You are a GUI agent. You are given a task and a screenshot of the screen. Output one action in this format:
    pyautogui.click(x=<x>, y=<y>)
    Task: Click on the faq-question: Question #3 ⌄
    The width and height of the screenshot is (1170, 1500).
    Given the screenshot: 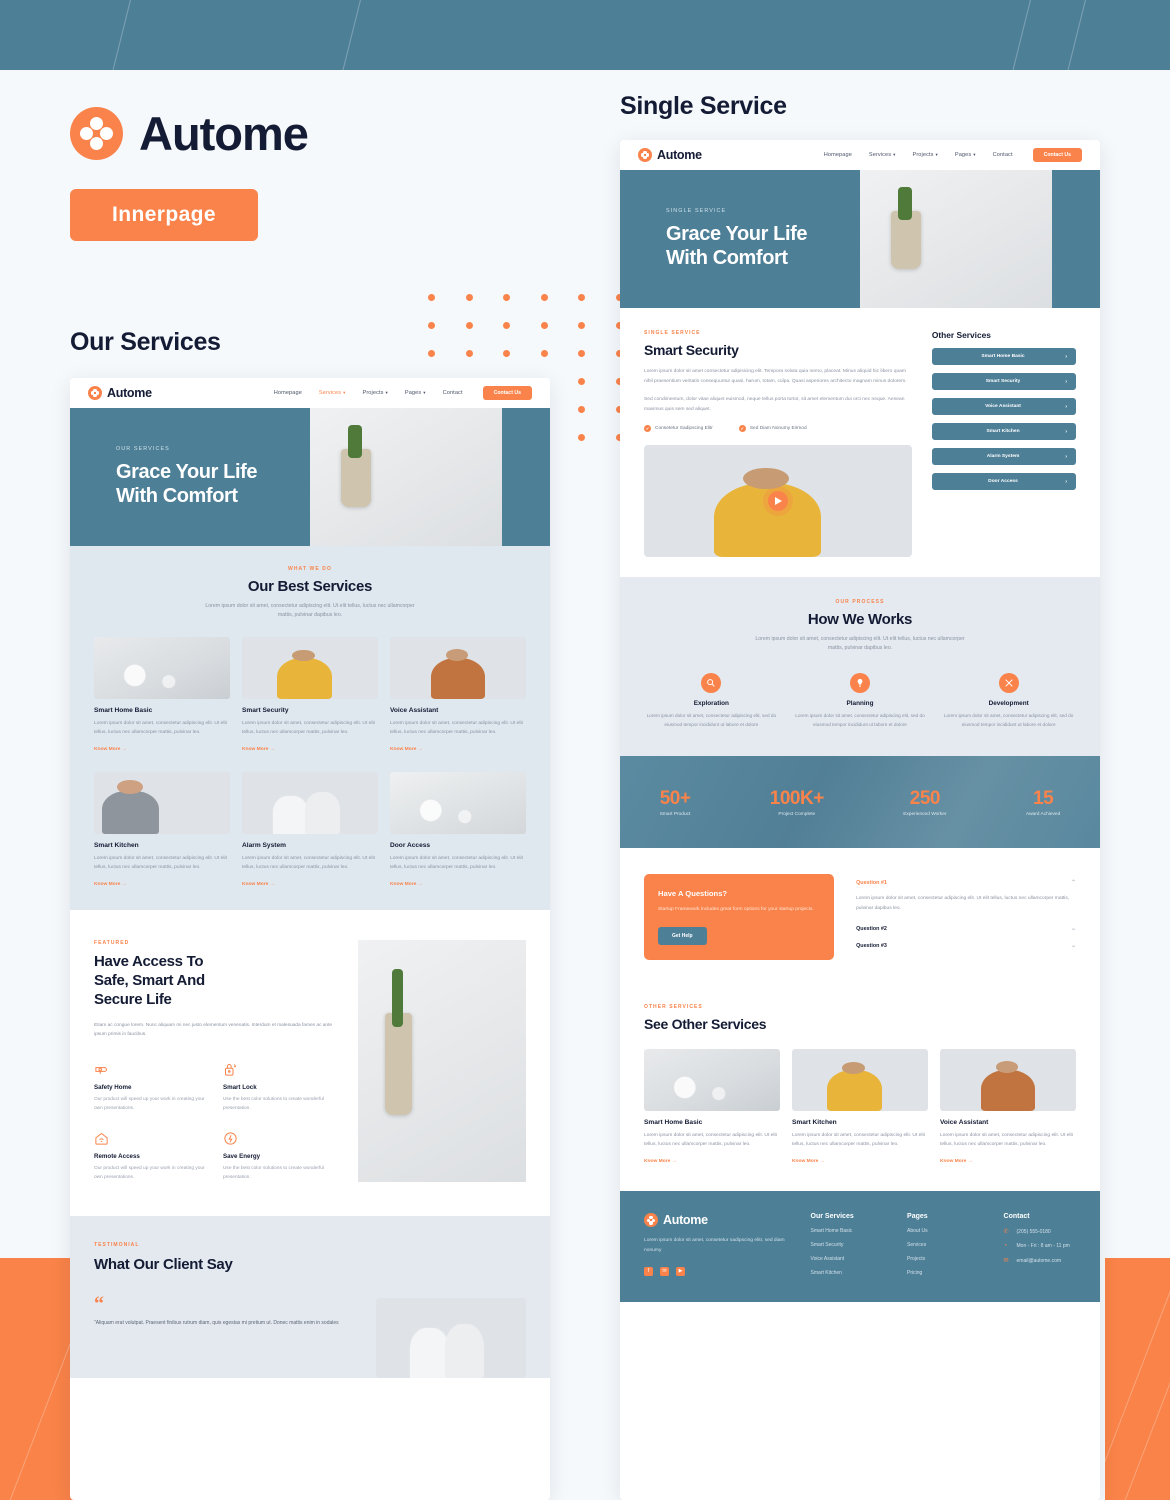 What is the action you would take?
    pyautogui.click(x=966, y=945)
    